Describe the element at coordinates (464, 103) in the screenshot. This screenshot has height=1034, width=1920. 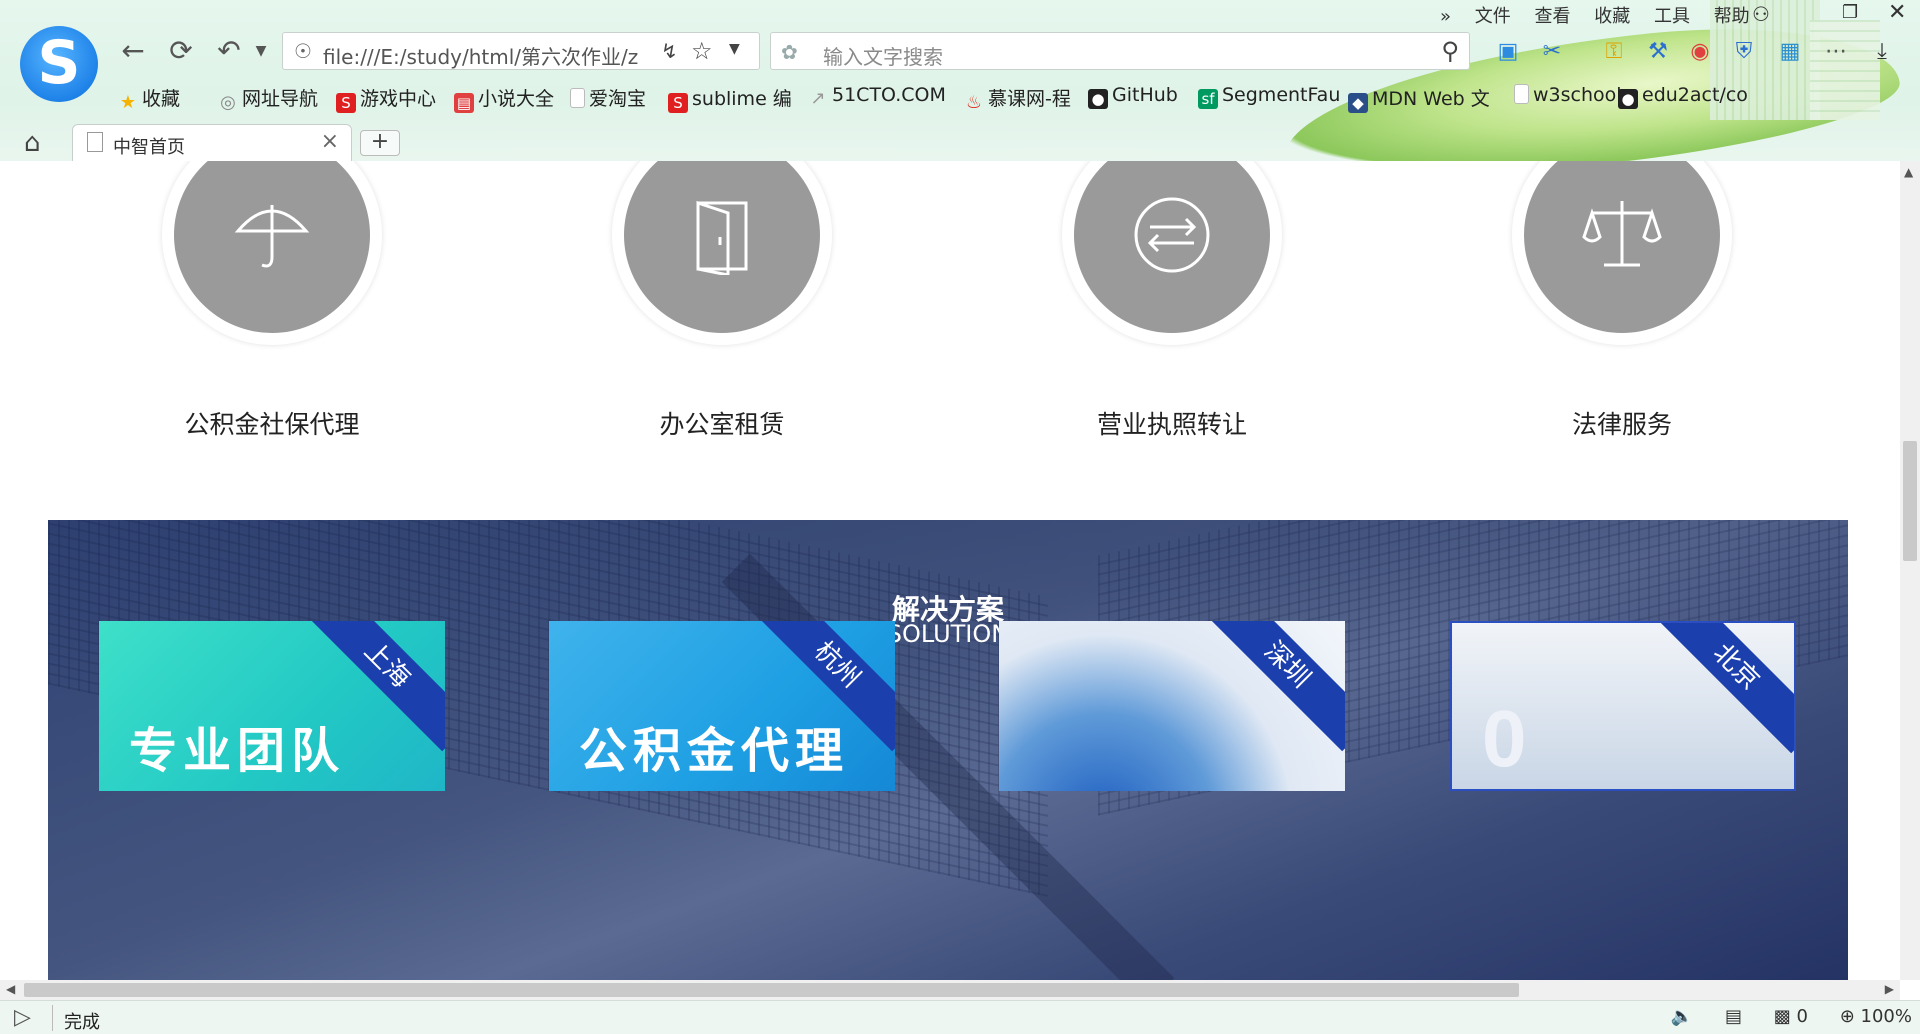
I see `book-icon: ▤` at that location.